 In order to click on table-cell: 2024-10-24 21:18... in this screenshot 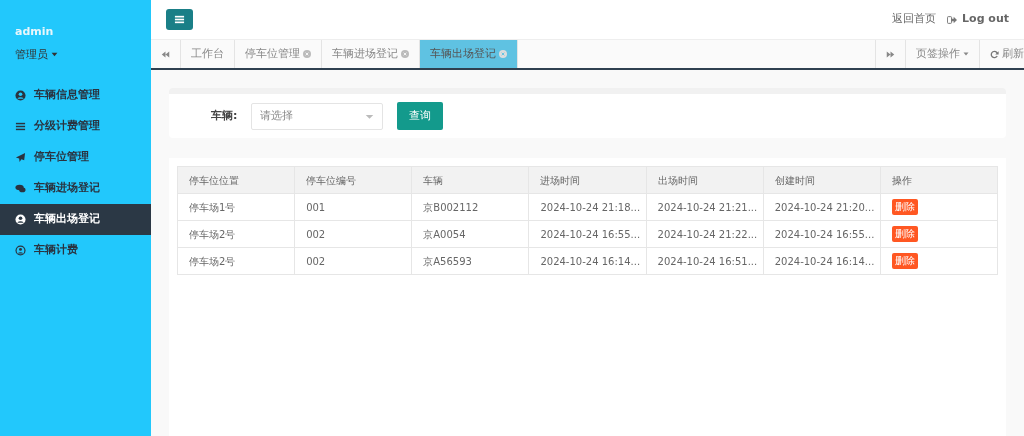, I will do `click(587, 207)`.